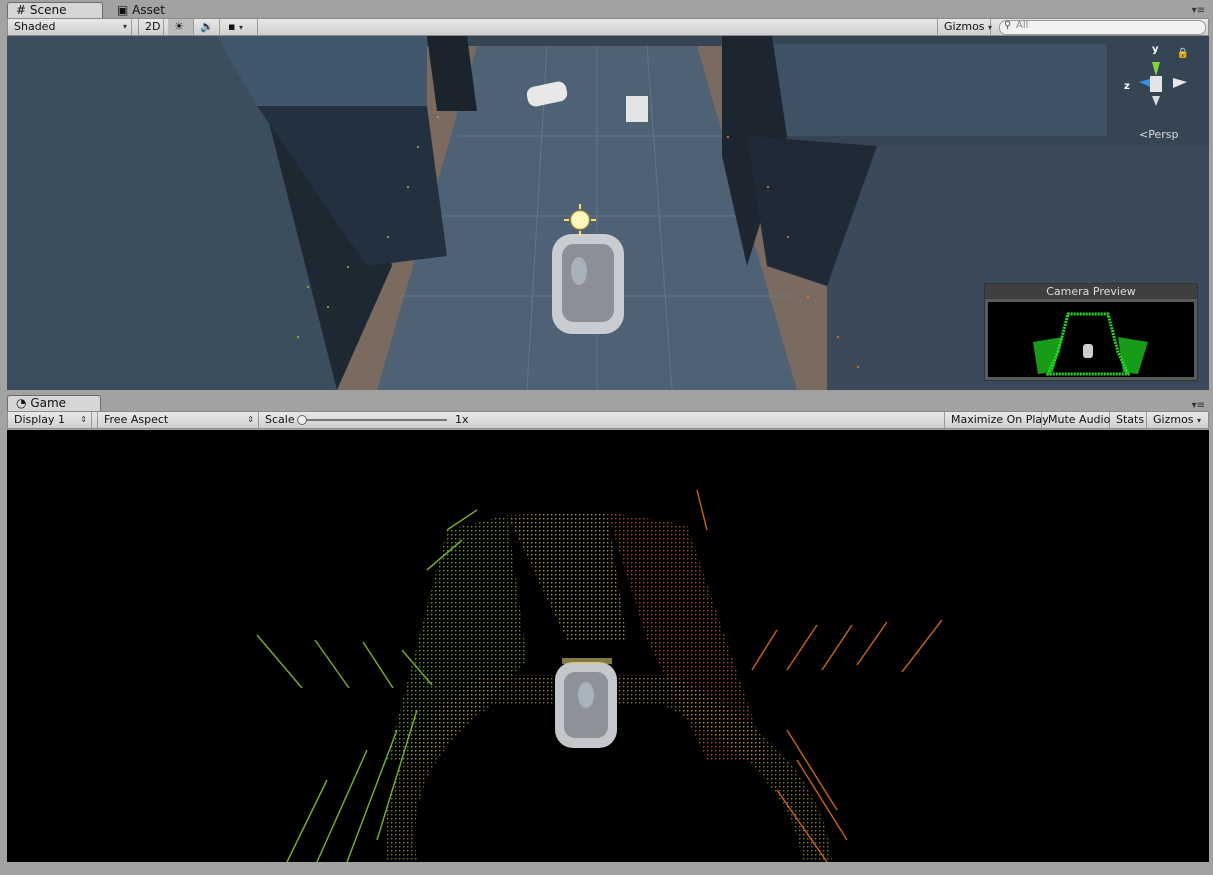  I want to click on 2d-label: 2D, so click(153, 26).